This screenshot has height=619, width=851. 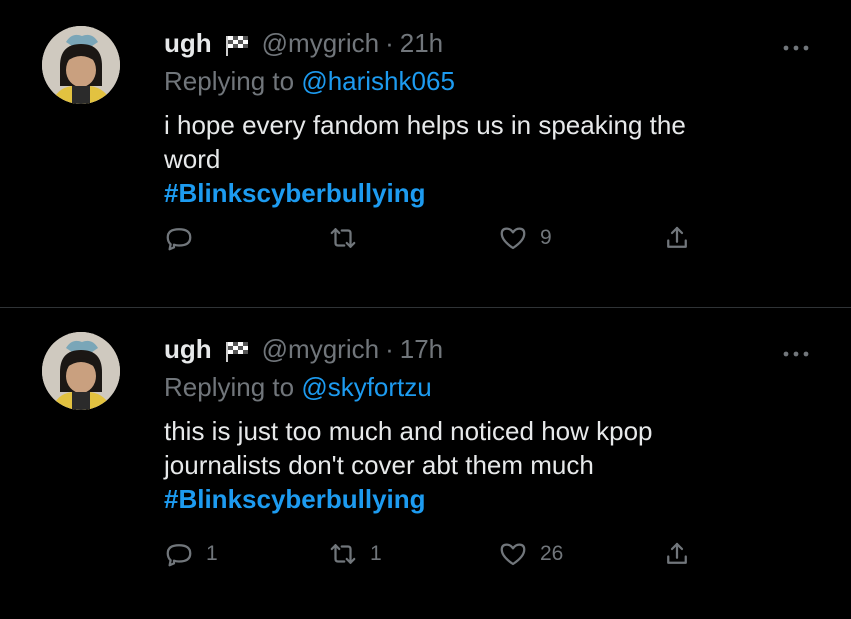 What do you see at coordinates (487, 554) in the screenshot?
I see `action-bar: 1 1 26` at bounding box center [487, 554].